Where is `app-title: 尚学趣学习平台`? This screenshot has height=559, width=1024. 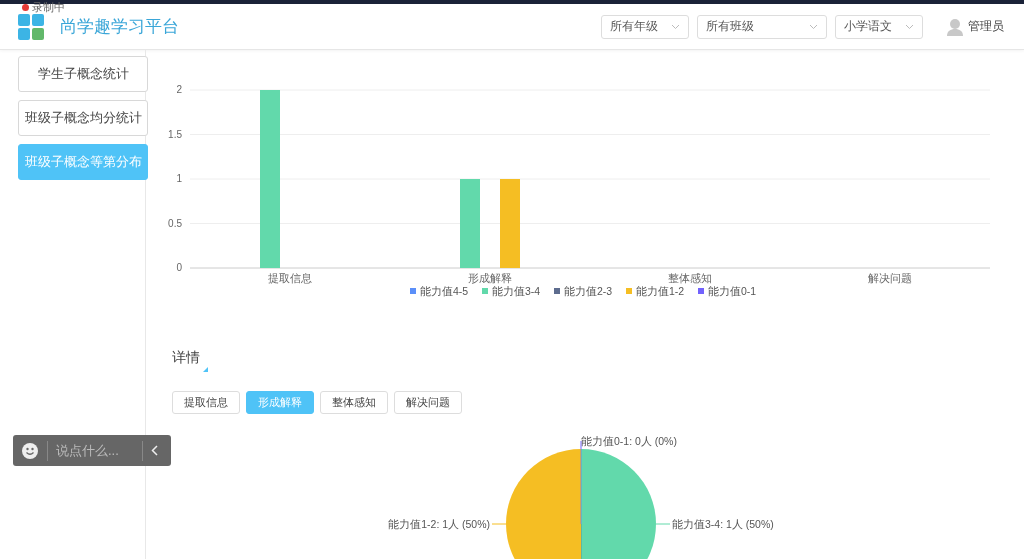
app-title: 尚学趣学习平台 is located at coordinates (119, 27).